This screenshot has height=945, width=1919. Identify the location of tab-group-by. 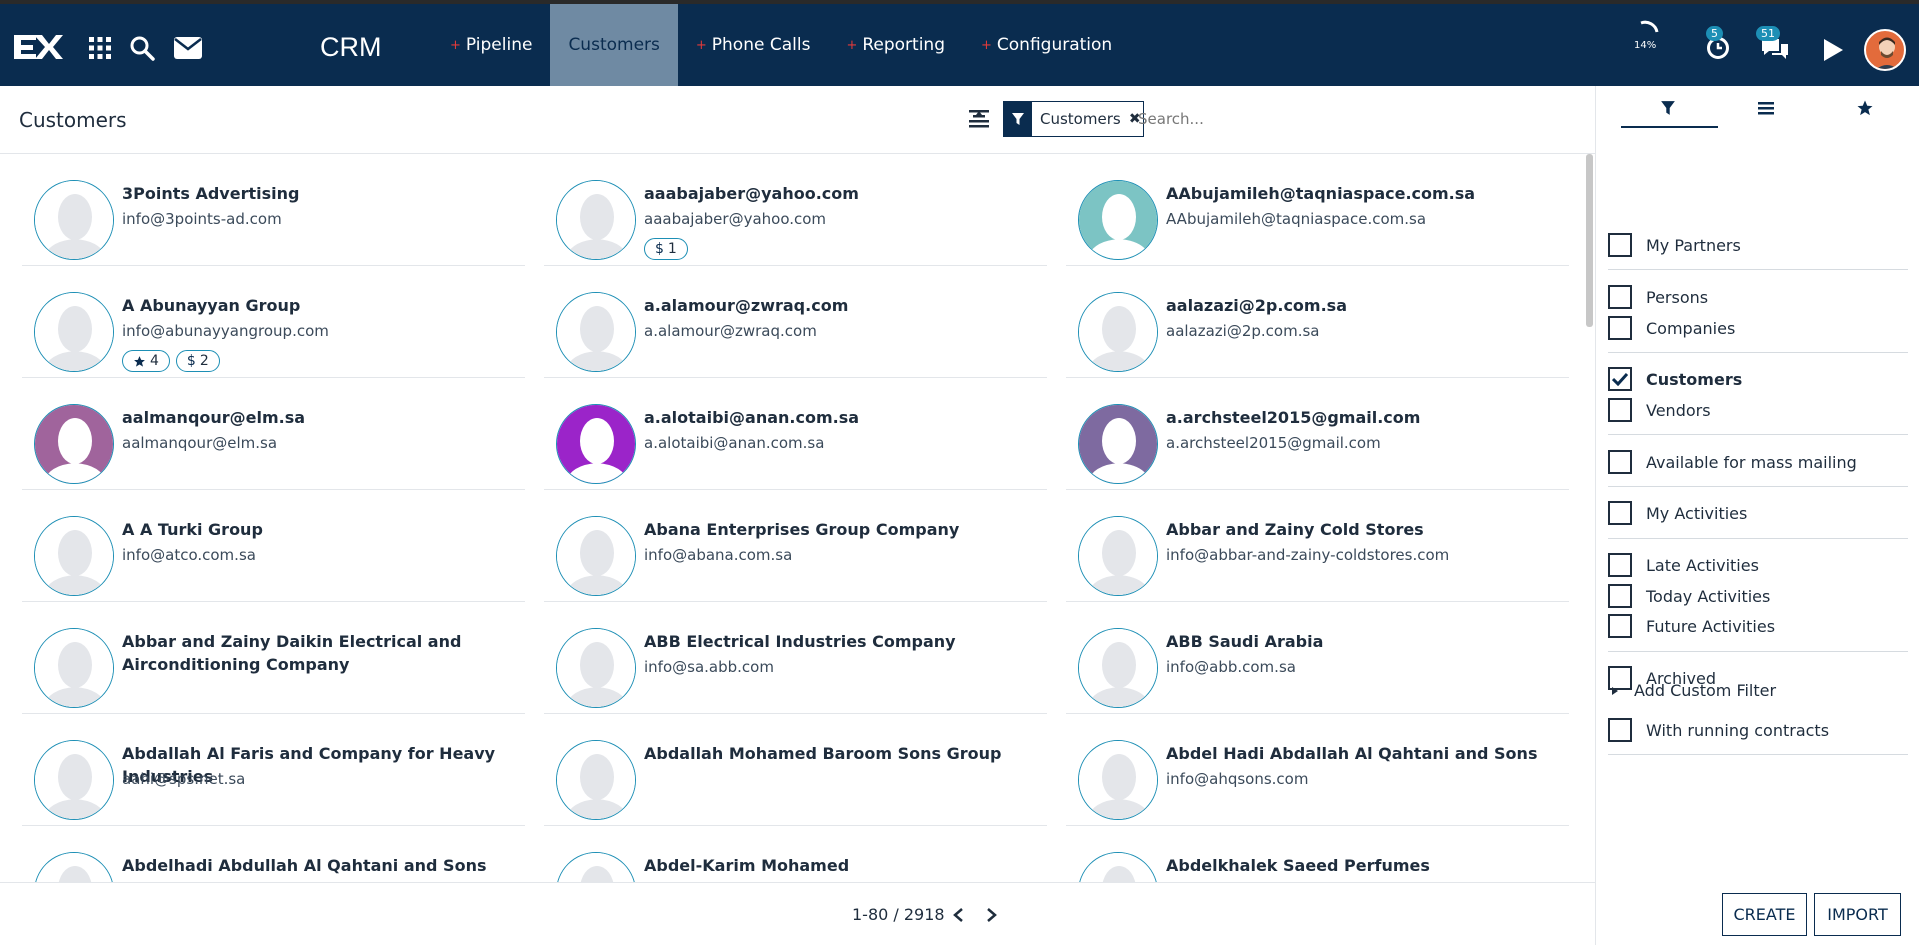
(1766, 108).